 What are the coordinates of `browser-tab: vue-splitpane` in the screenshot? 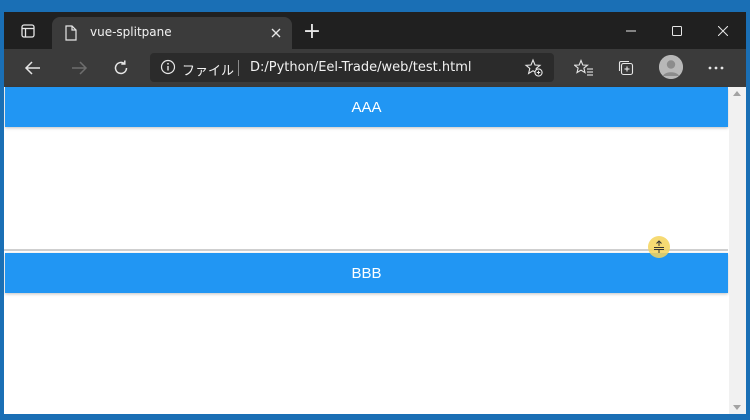 It's located at (172, 33).